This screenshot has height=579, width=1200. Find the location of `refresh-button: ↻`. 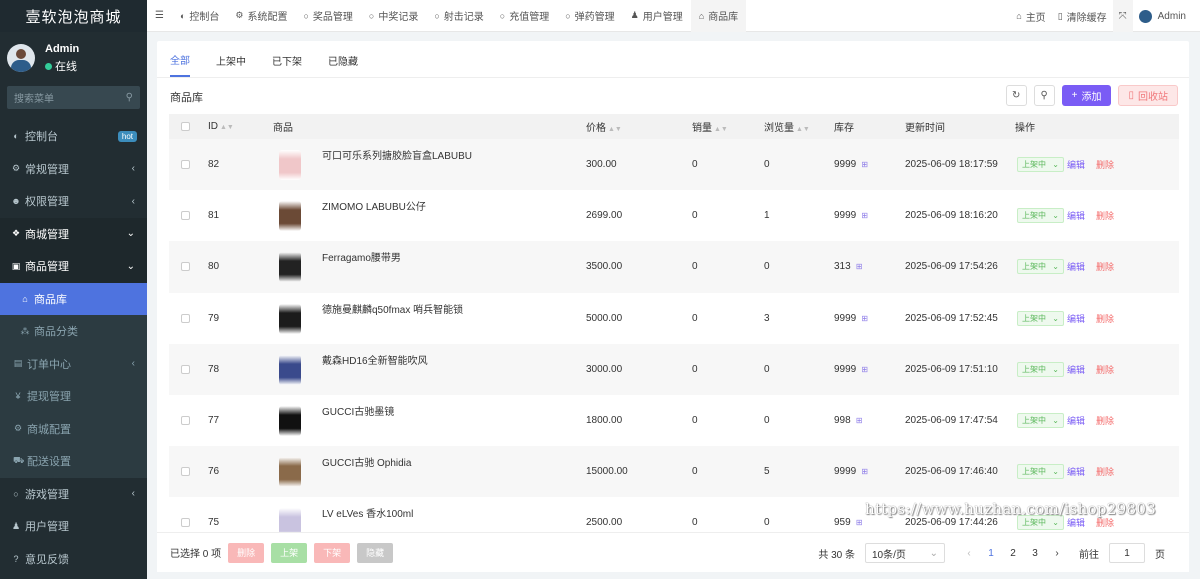

refresh-button: ↻ is located at coordinates (1016, 95).